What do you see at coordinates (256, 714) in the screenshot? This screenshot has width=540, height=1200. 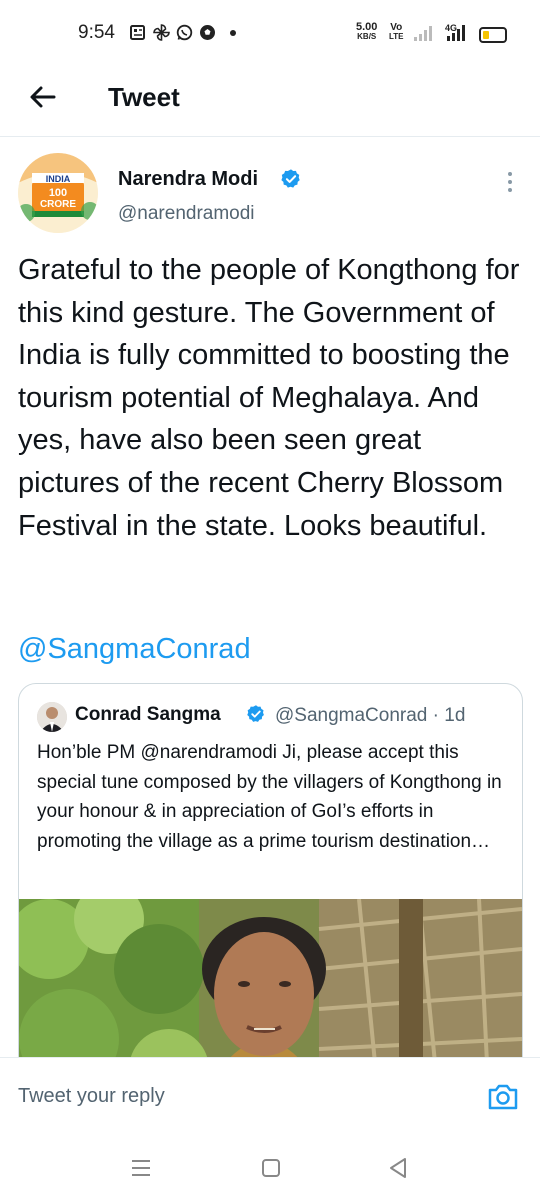 I see `quoted-verified-badge-icon` at bounding box center [256, 714].